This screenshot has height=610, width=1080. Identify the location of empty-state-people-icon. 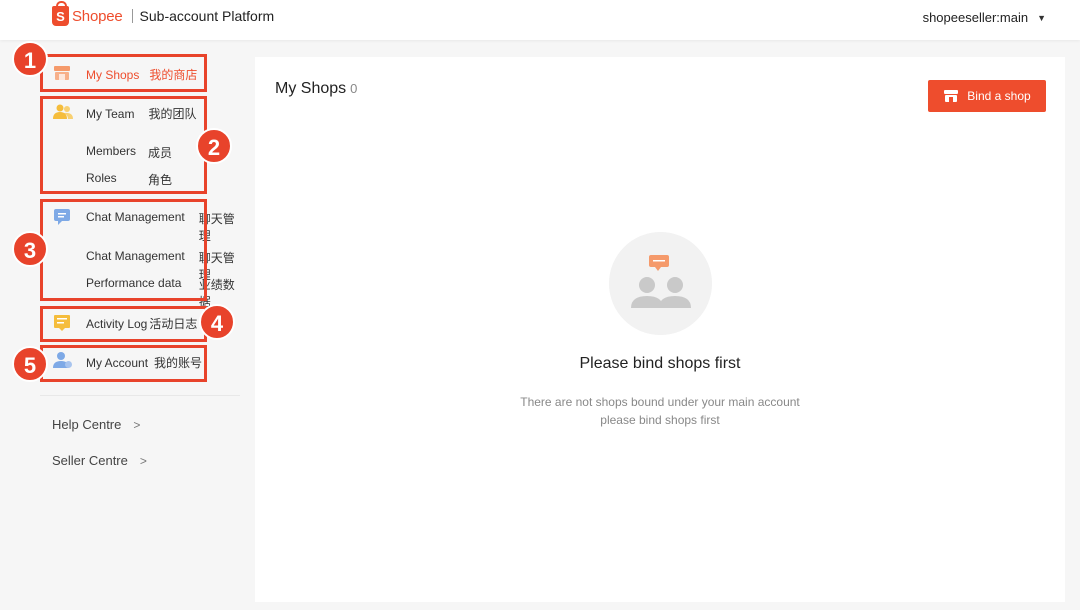
(660, 283).